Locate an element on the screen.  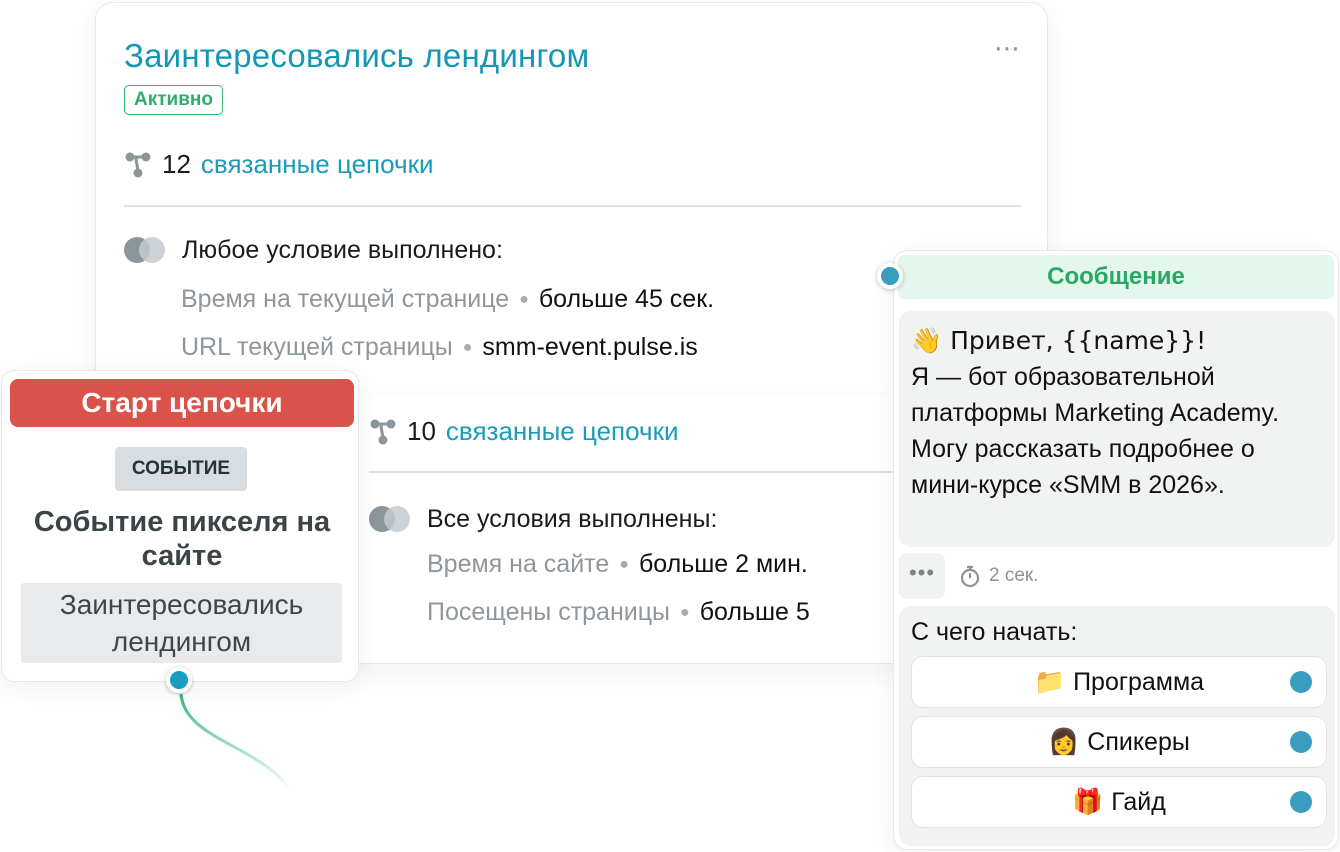
option-button-label: Гайд is located at coordinates (1138, 801).